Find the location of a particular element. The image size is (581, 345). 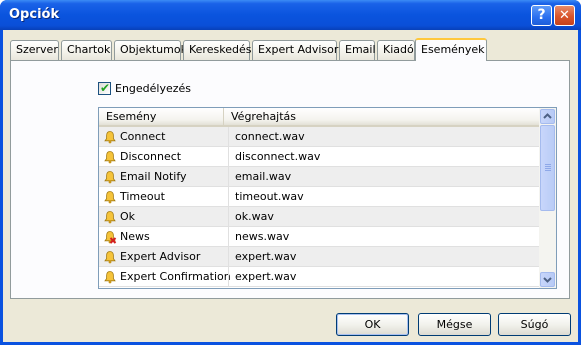

scroll-up-button is located at coordinates (547, 116).